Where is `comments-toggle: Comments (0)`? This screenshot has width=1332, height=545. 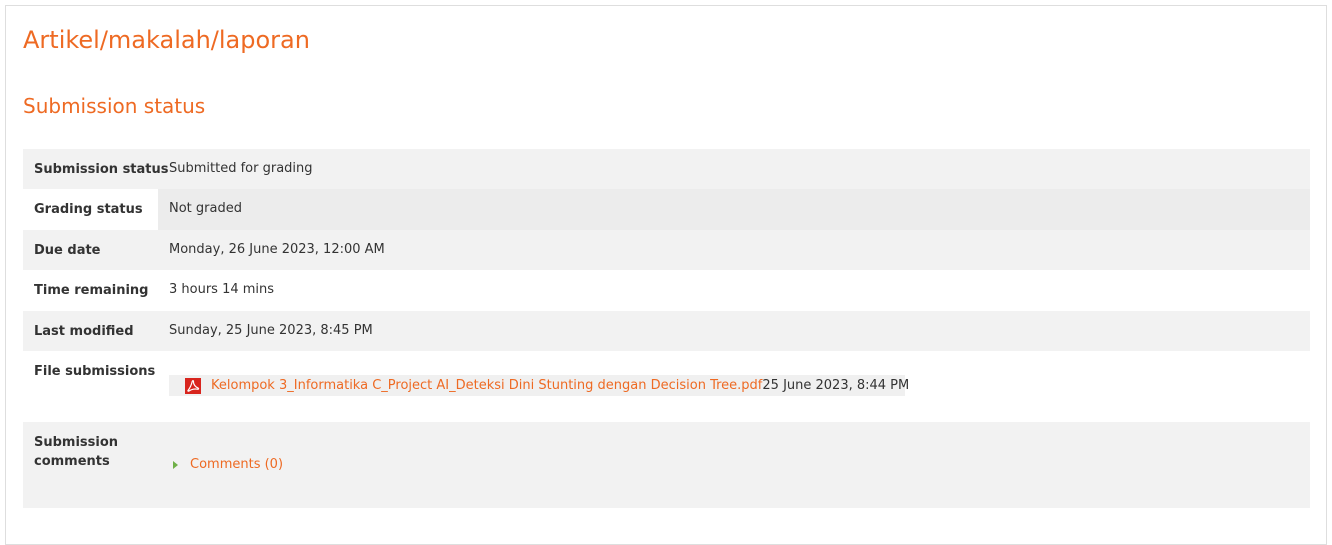 comments-toggle: Comments (0) is located at coordinates (228, 464).